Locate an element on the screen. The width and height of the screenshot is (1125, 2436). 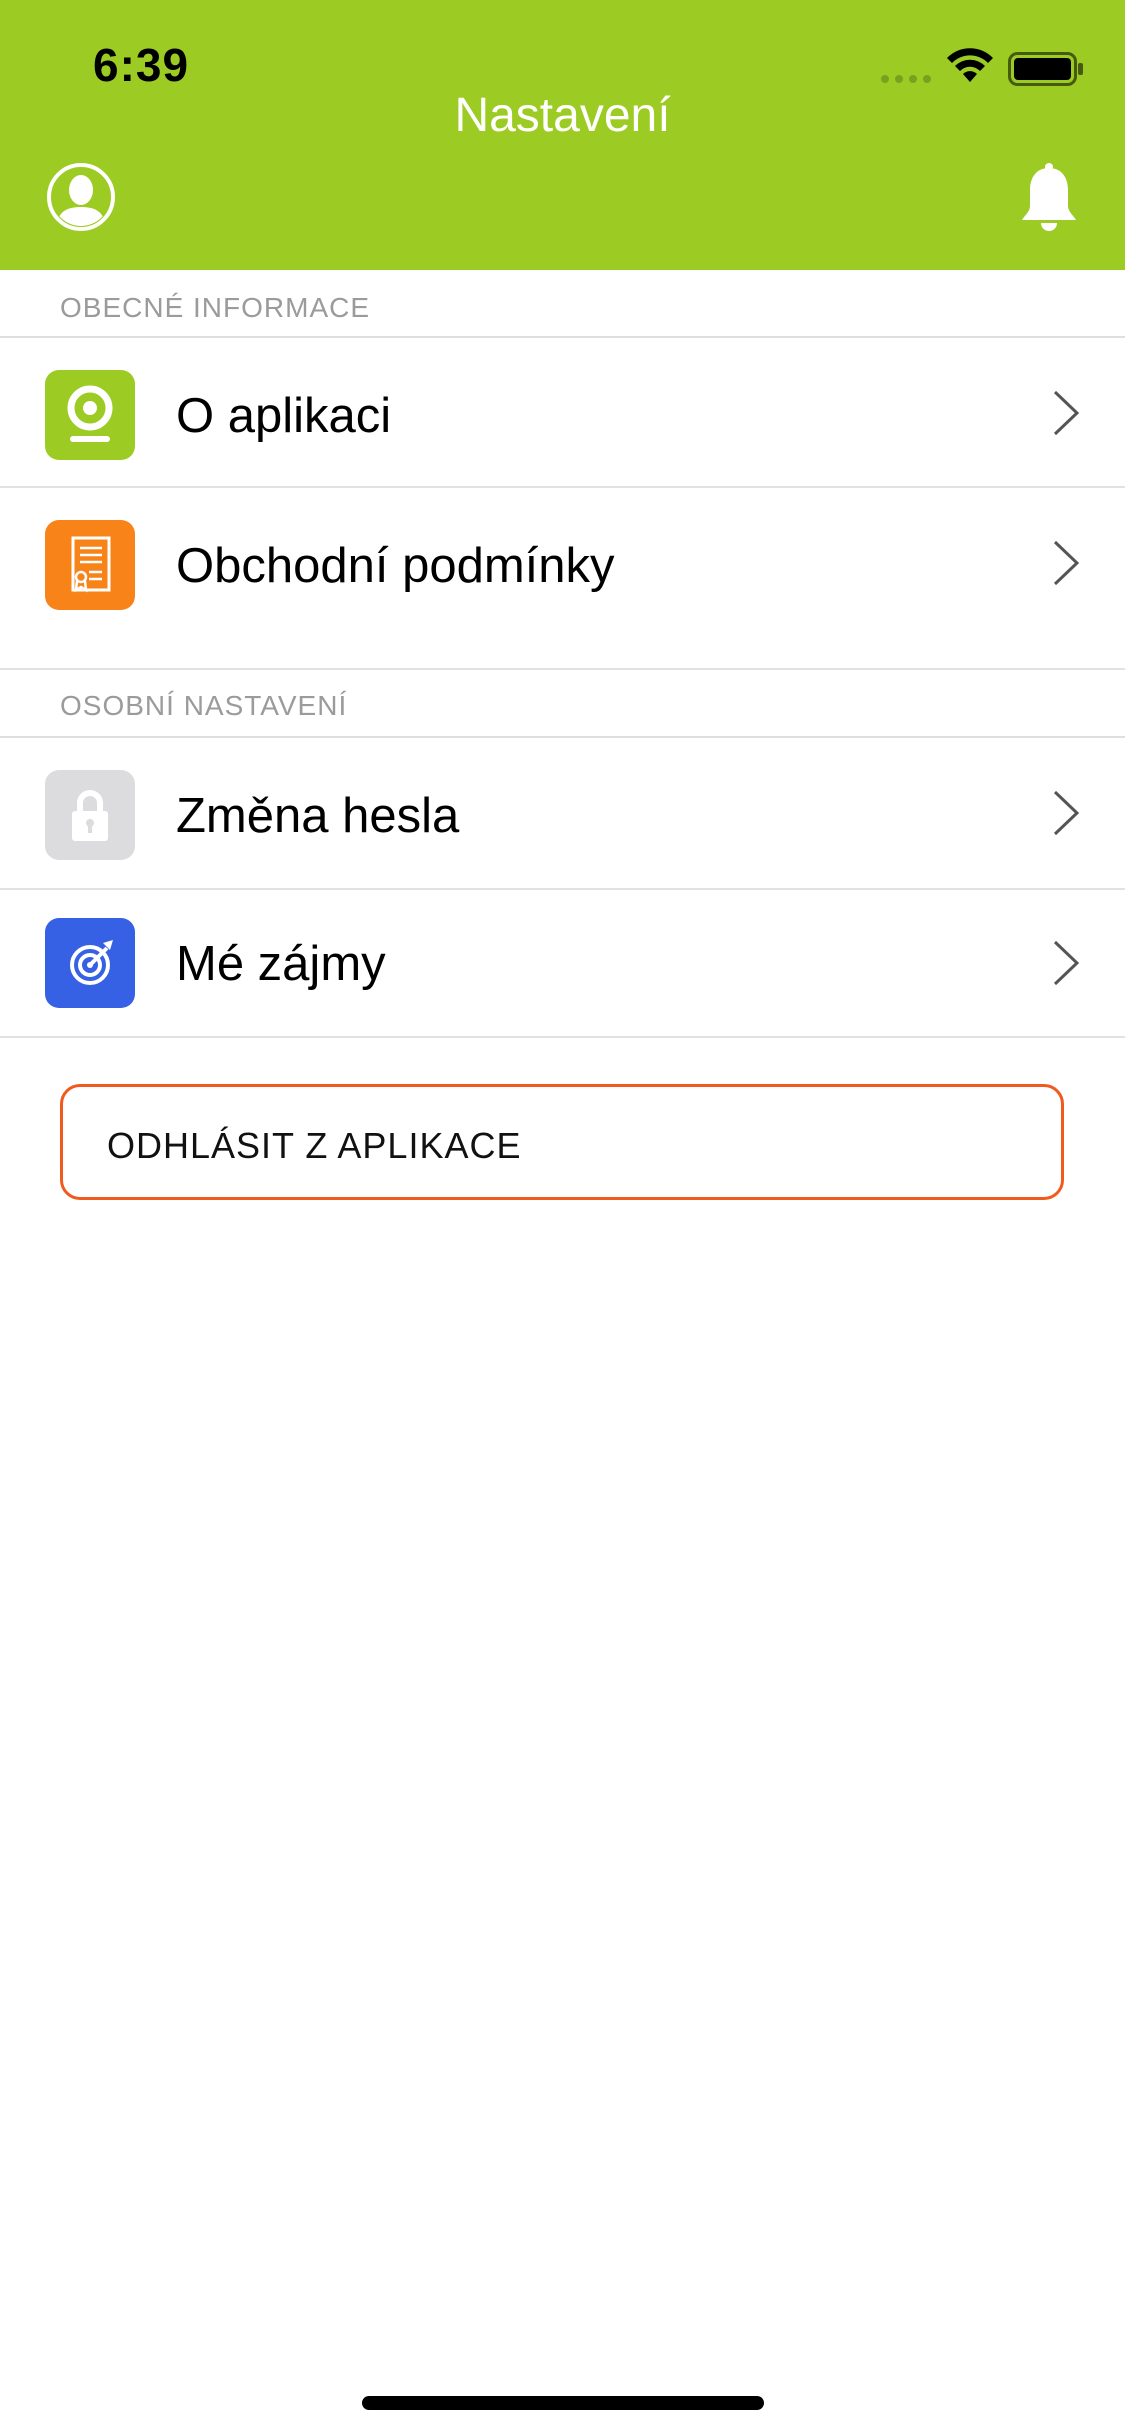
row-about-app: O aplikaci is located at coordinates (562, 413).